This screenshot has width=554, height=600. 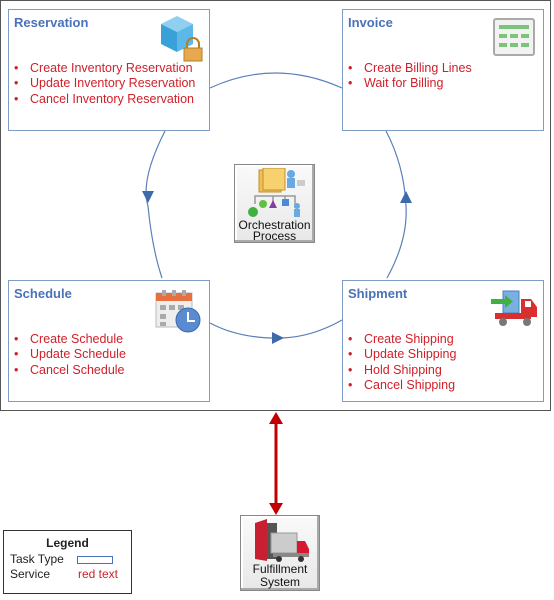 I want to click on legend-service-label: Service, so click(x=30, y=574).